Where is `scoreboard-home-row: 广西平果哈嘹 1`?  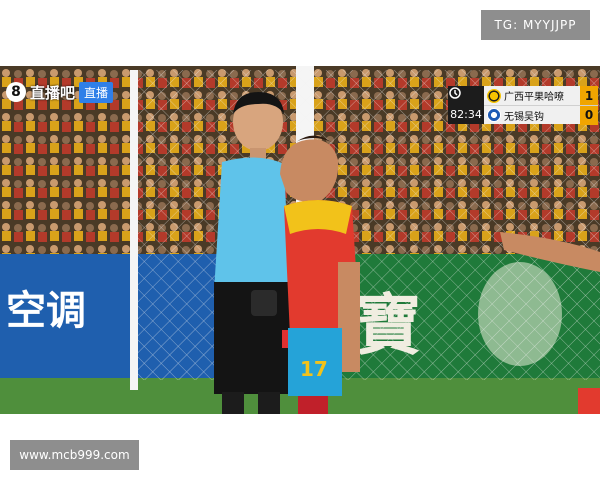
scoreboard-home-row: 广西平果哈嘹 1 is located at coordinates (541, 95).